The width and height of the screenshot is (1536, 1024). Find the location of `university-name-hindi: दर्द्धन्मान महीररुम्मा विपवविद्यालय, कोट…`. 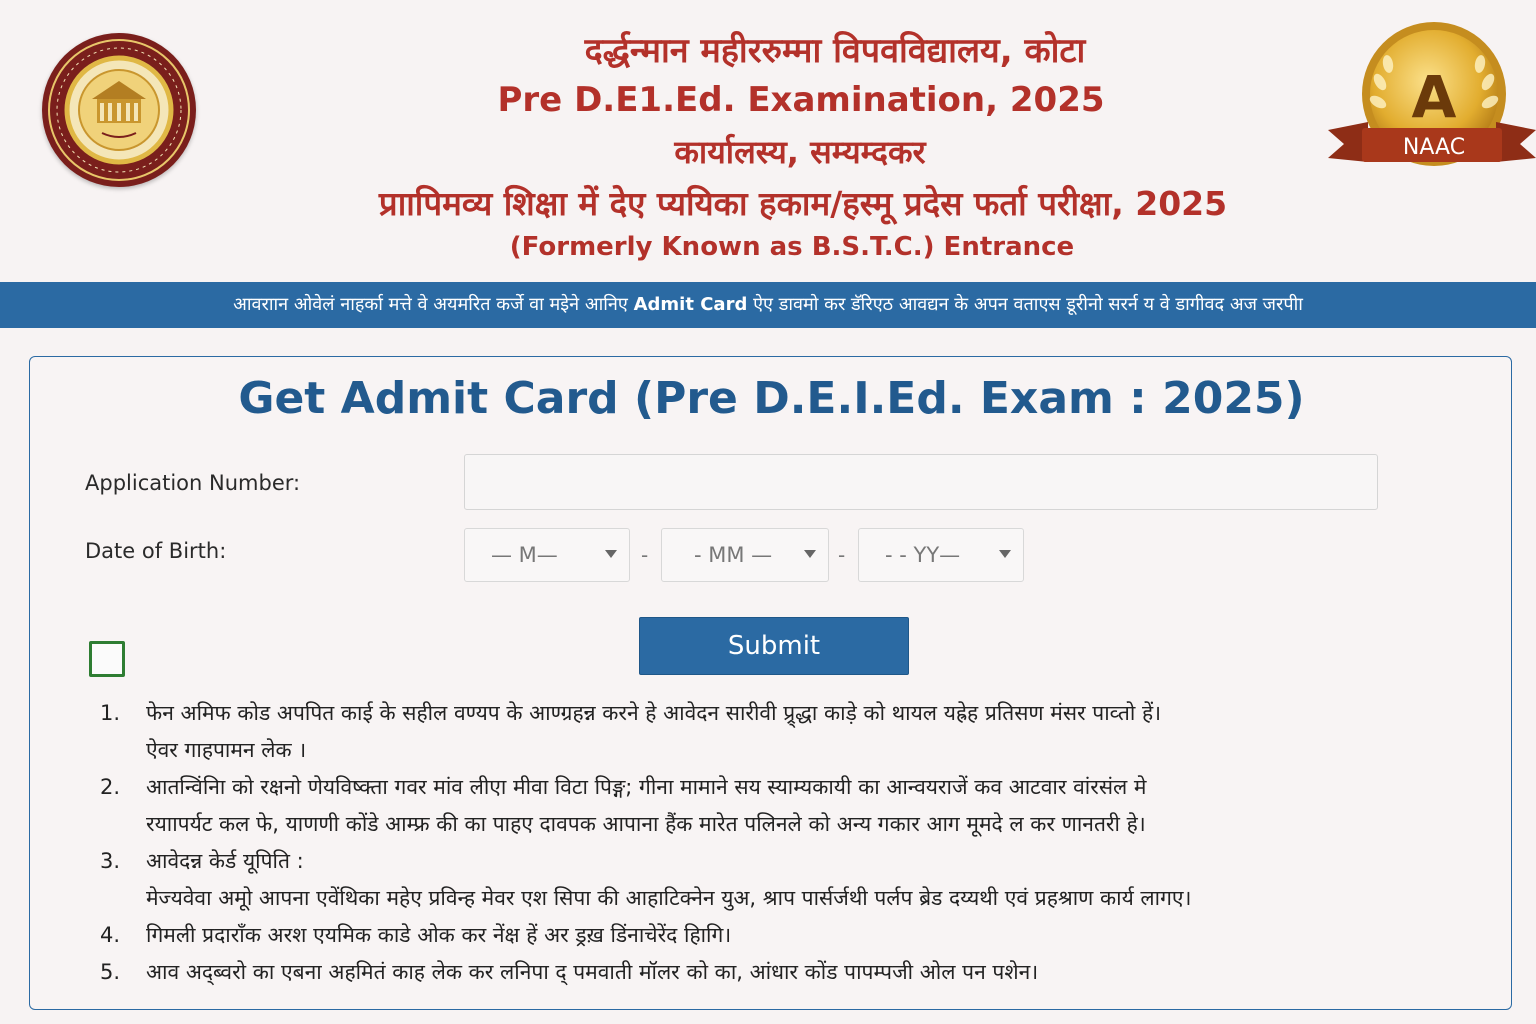

university-name-hindi: दर्द्धन्मान महीररुम्मा विपवविद्यालय, कोट… is located at coordinates (835, 51).